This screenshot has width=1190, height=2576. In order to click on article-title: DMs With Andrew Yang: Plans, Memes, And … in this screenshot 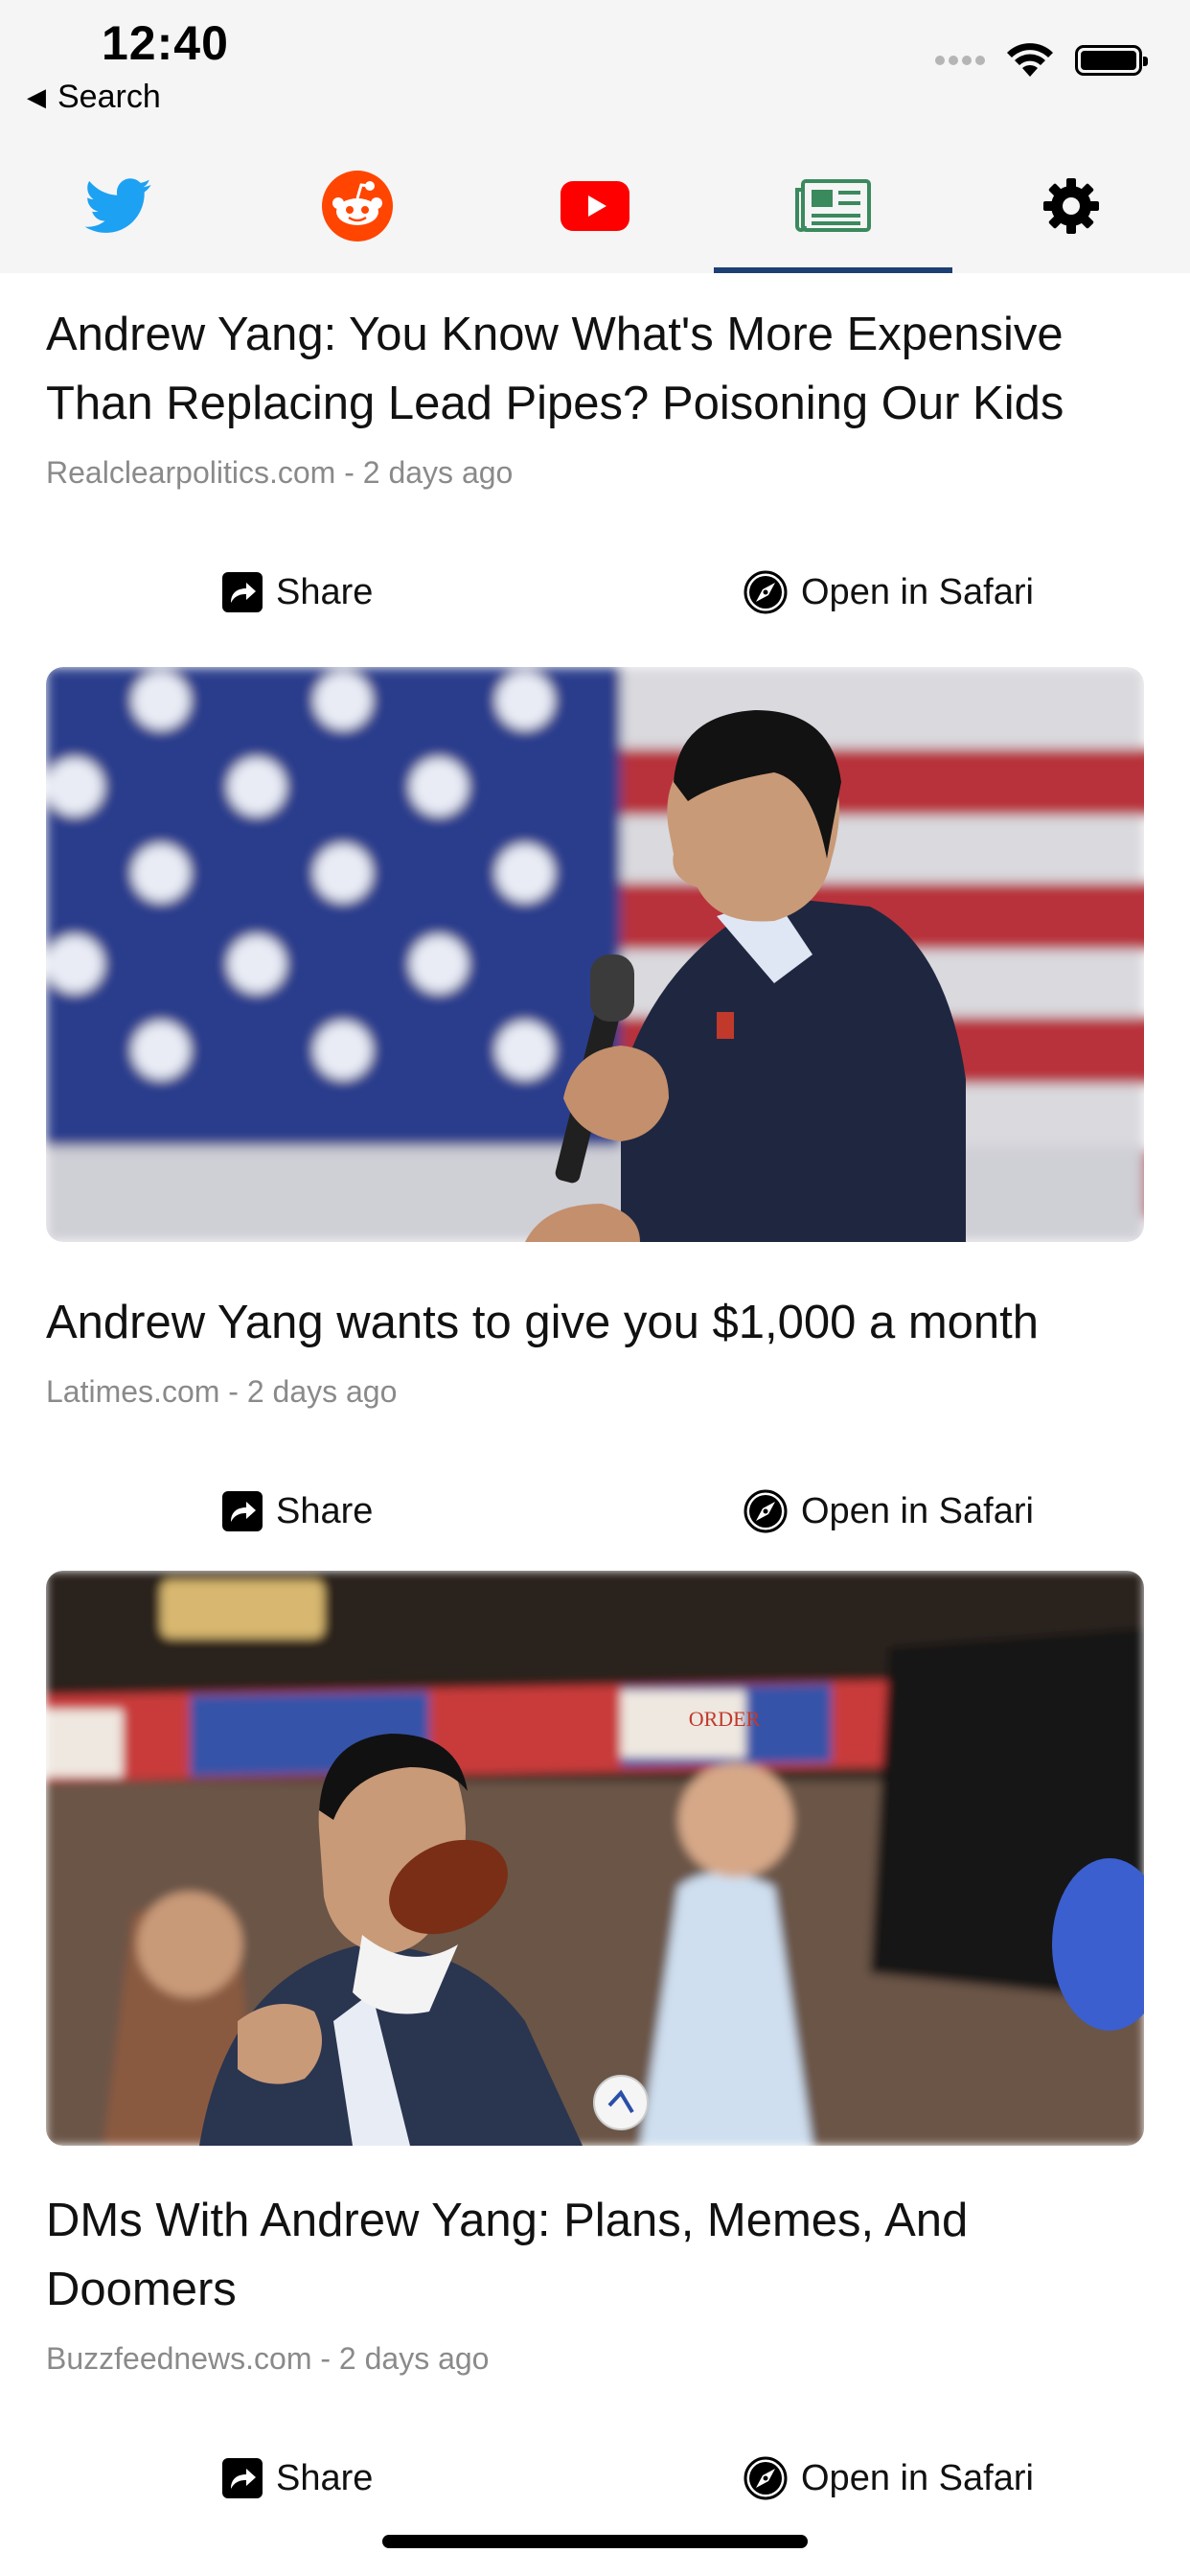, I will do `click(595, 2255)`.